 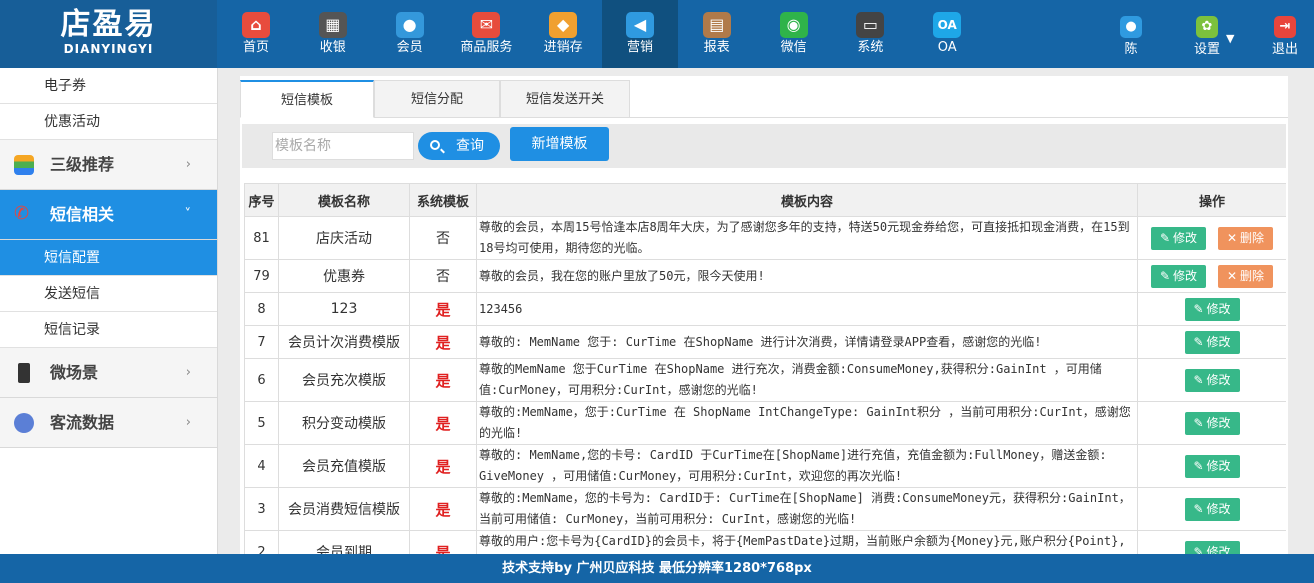 What do you see at coordinates (344, 466) in the screenshot?
I see `row-template-name: 会员充值模版` at bounding box center [344, 466].